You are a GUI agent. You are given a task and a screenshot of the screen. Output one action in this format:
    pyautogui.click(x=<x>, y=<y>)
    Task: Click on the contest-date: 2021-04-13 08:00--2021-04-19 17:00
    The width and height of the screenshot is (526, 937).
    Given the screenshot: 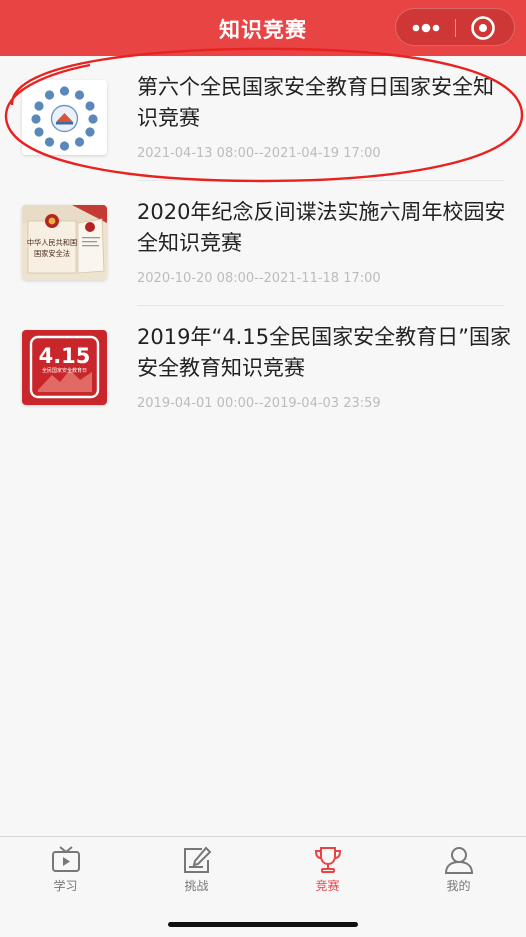 What is the action you would take?
    pyautogui.click(x=259, y=153)
    